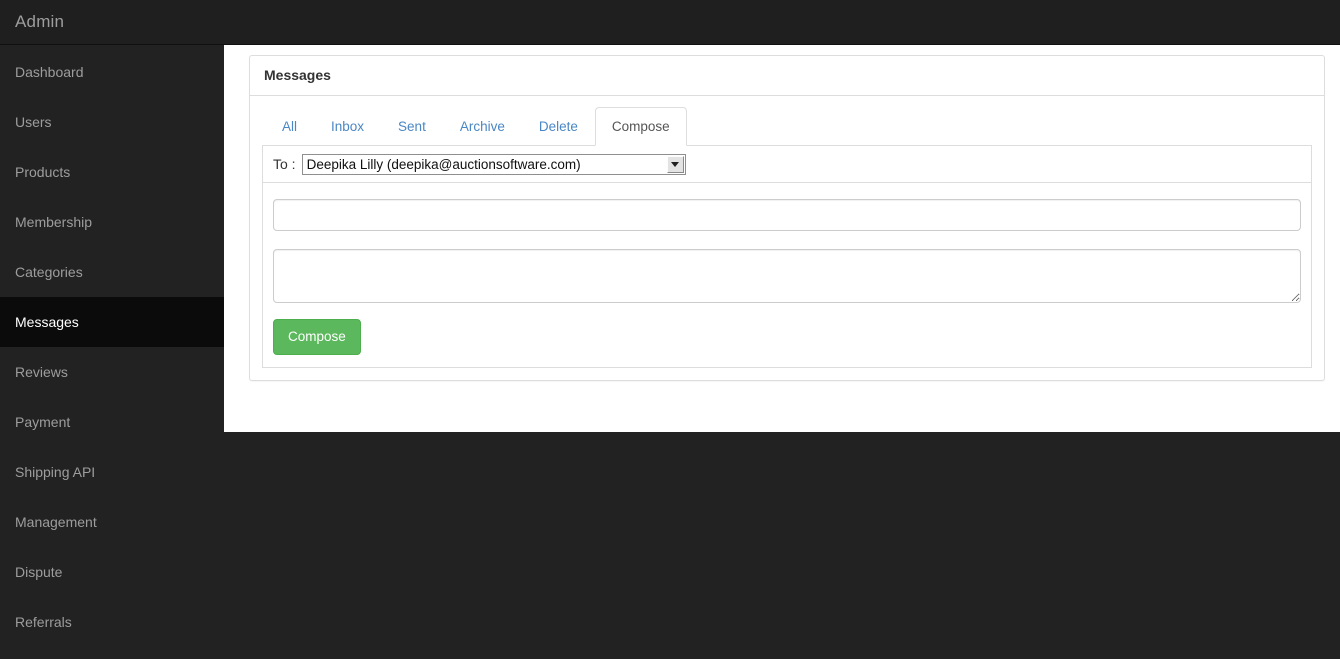 The height and width of the screenshot is (659, 1340). Describe the element at coordinates (112, 622) in the screenshot. I see `sidebar-item-referrals: Referrals` at that location.